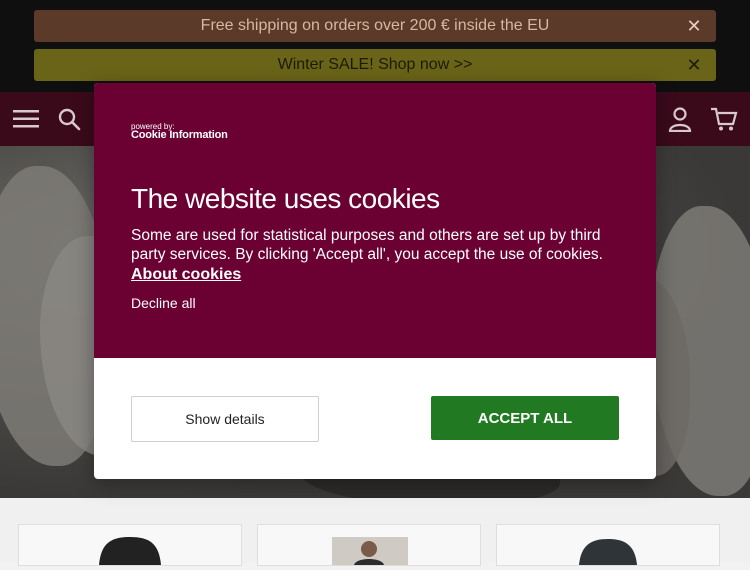 This screenshot has height=570, width=750. Describe the element at coordinates (225, 419) in the screenshot. I see `show-details-button: Show details` at that location.